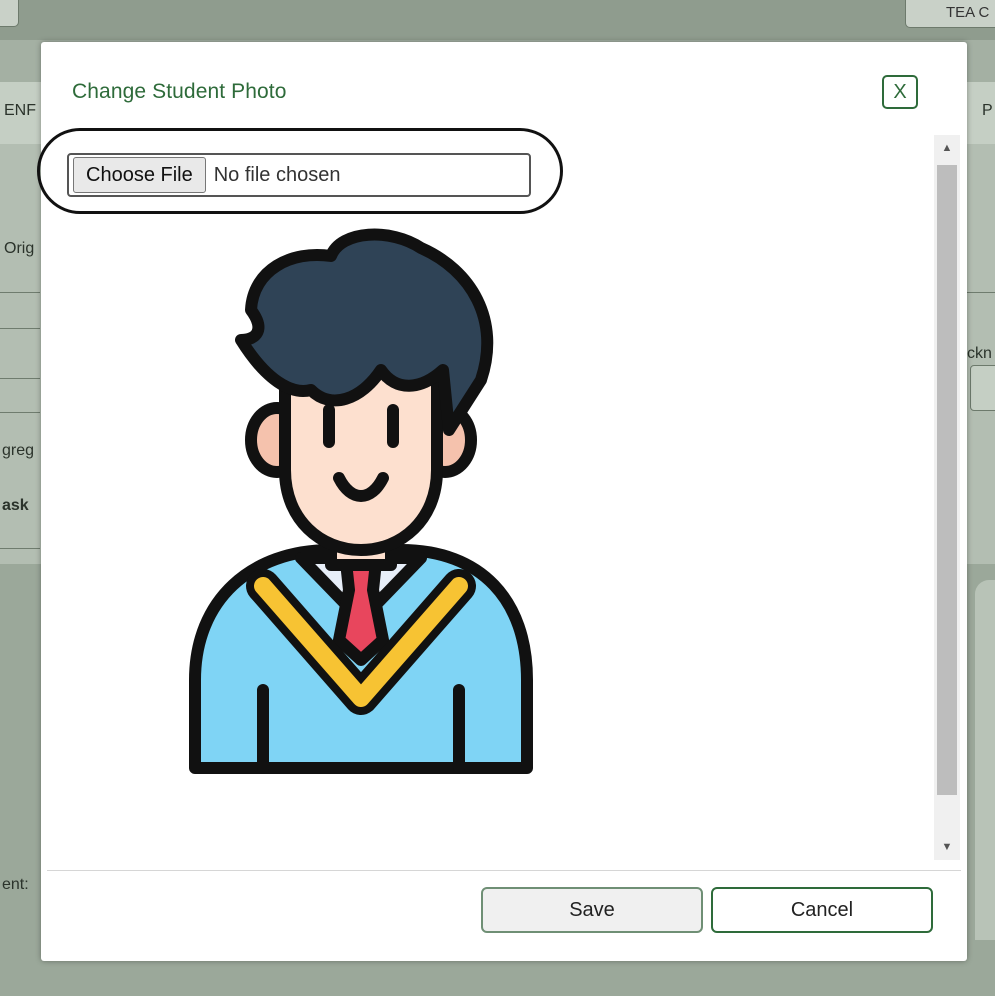 The image size is (995, 996). Describe the element at coordinates (592, 910) in the screenshot. I see `save-button: Save` at that location.